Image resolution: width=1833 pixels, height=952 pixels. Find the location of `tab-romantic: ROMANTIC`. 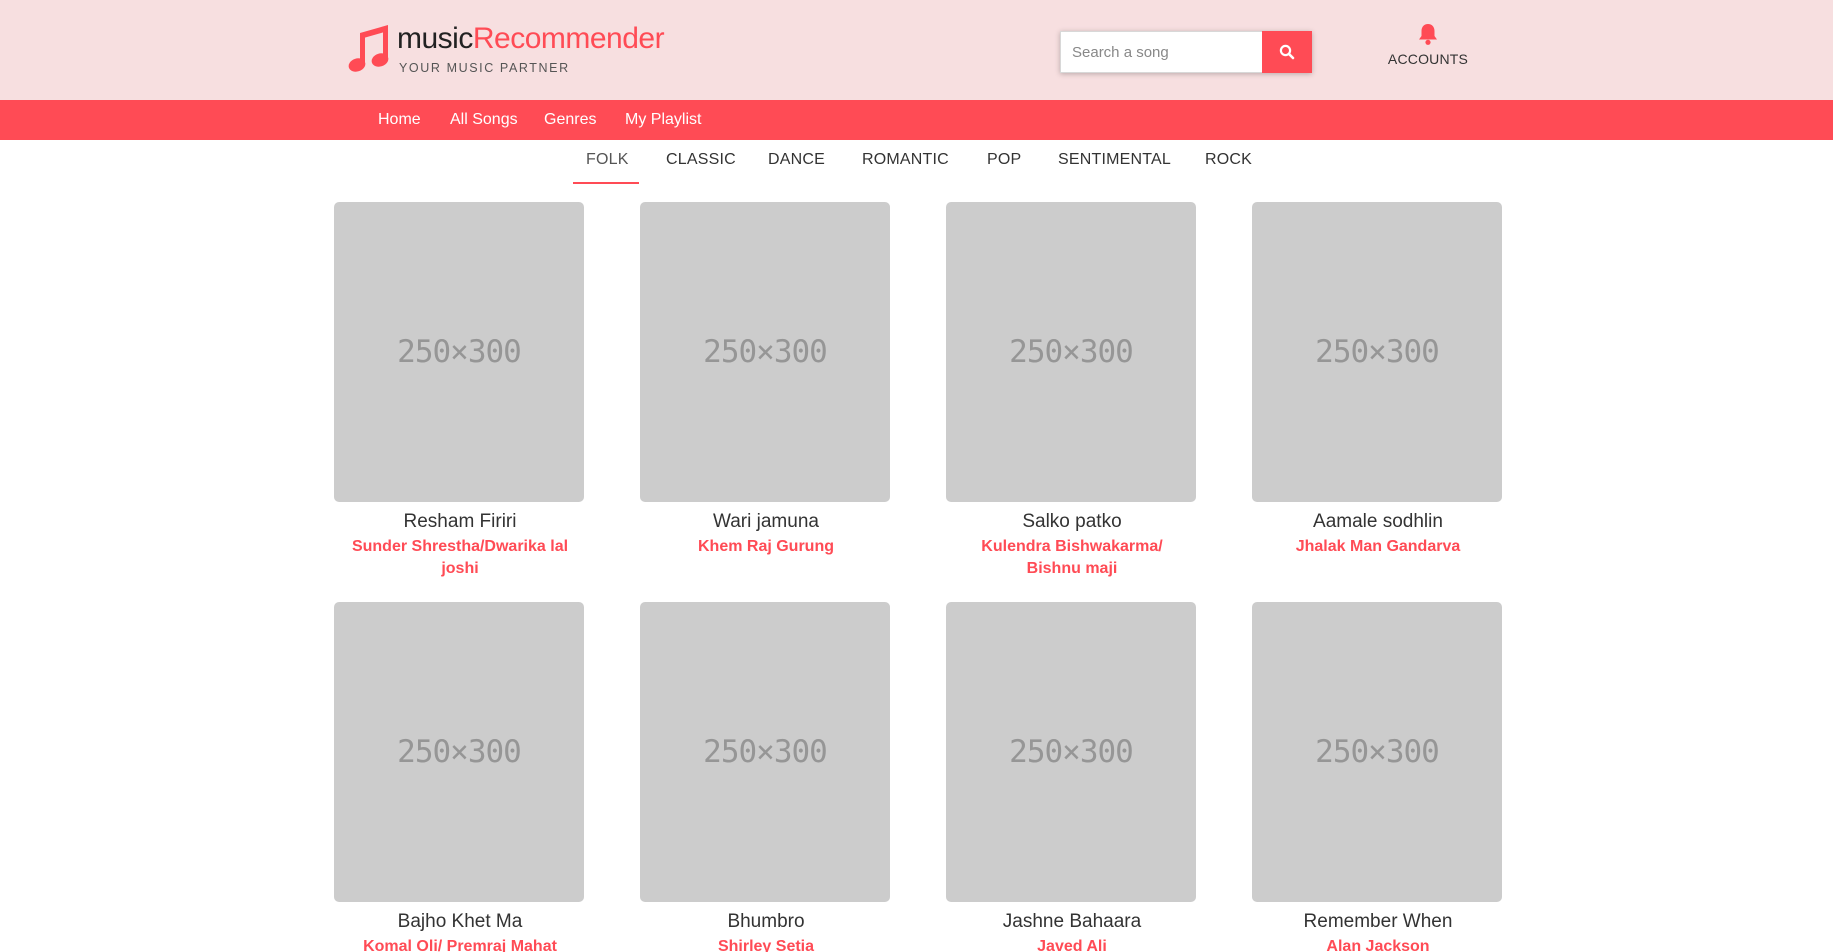

tab-romantic: ROMANTIC is located at coordinates (905, 160).